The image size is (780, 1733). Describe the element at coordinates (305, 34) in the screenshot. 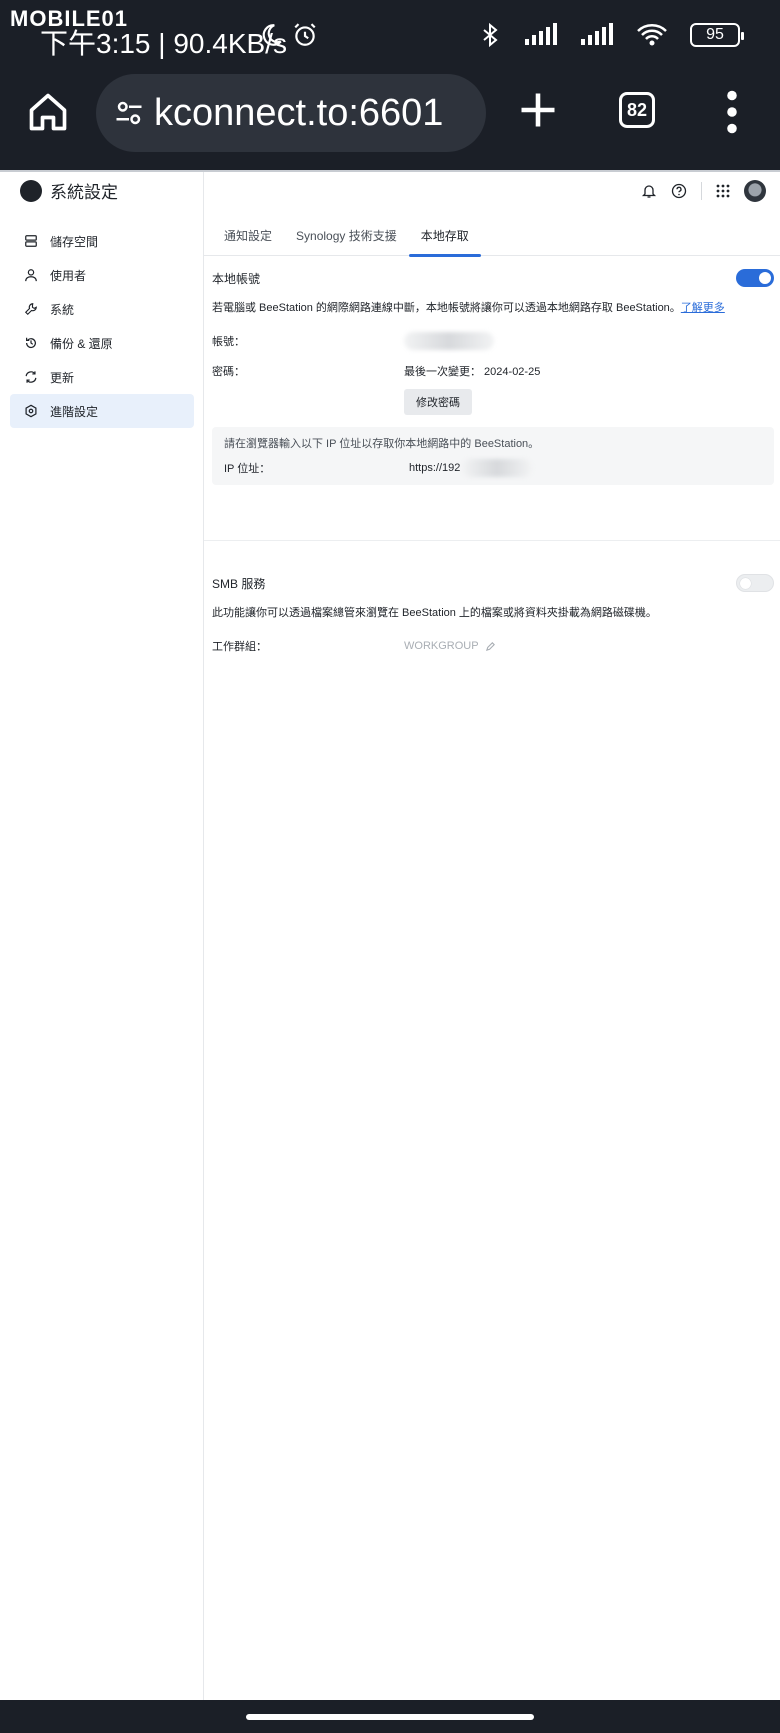

I see `alarm-icon` at that location.